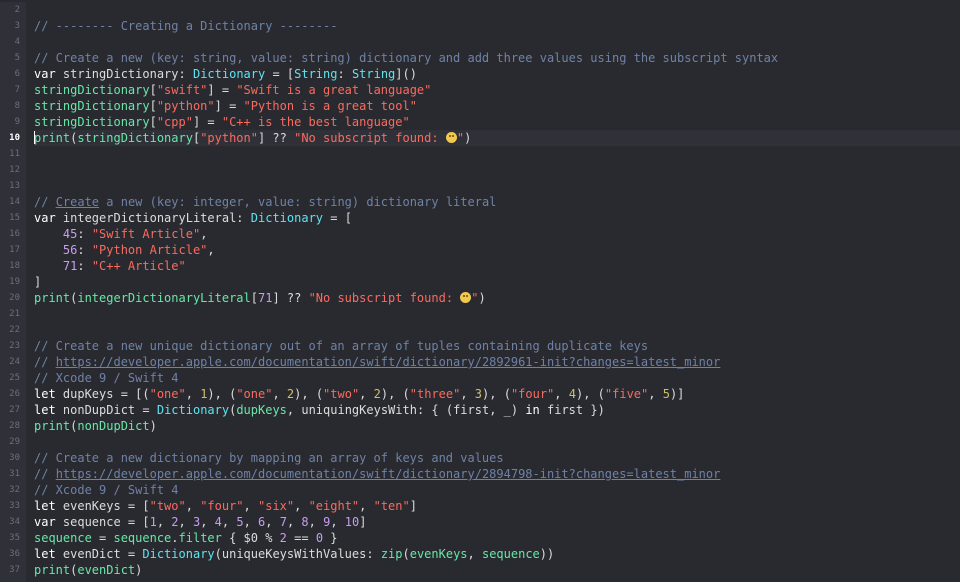 The height and width of the screenshot is (582, 960). Describe the element at coordinates (153, 106) in the screenshot. I see `code-token: [` at that location.